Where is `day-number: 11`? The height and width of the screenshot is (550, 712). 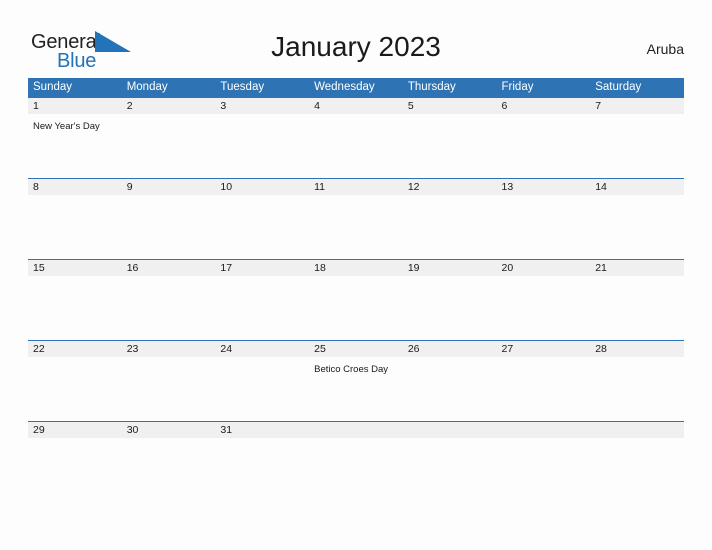
day-number: 11 is located at coordinates (356, 187).